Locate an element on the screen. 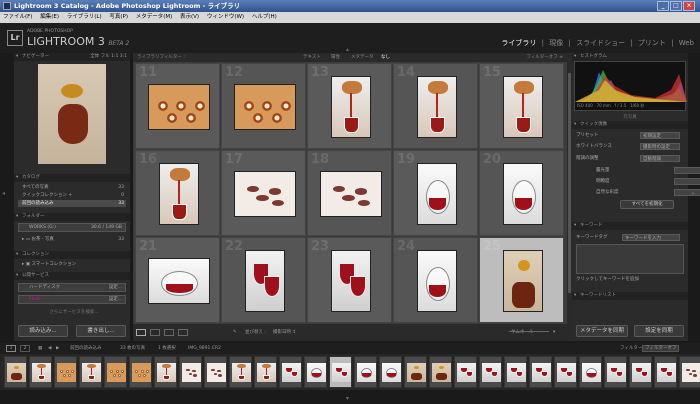 The height and width of the screenshot is (404, 700). exposure-steppers is located at coordinates (687, 170).